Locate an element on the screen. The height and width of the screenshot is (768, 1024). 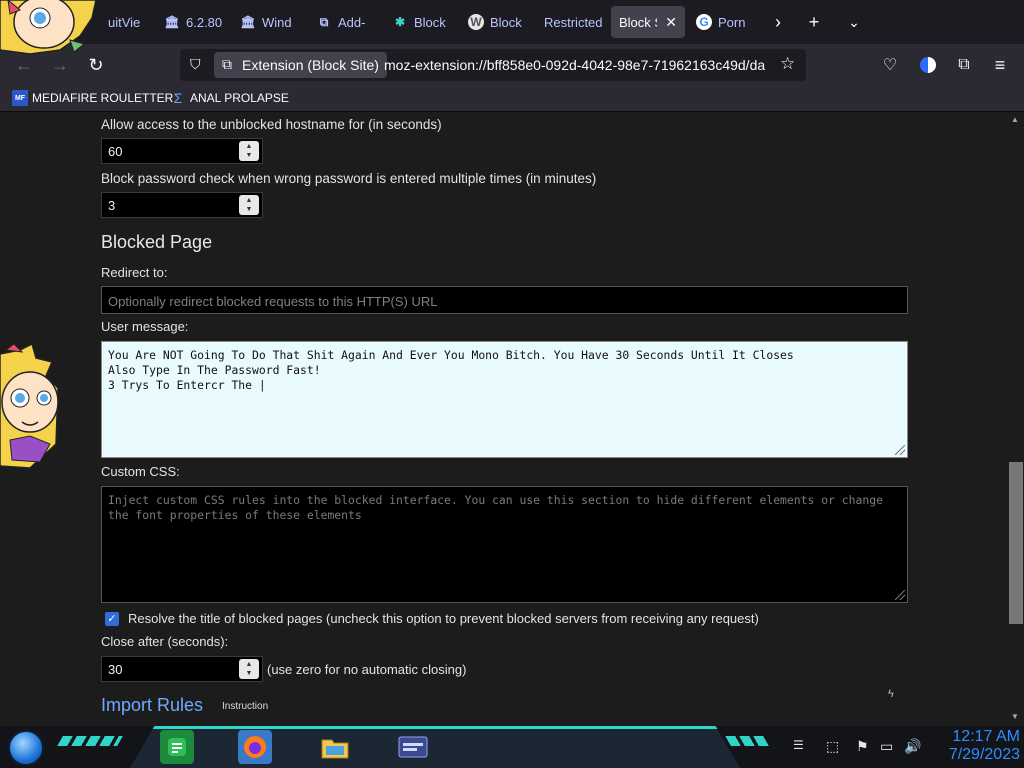
show-hidden-icons-icon: ☰ is located at coordinates (798, 745).